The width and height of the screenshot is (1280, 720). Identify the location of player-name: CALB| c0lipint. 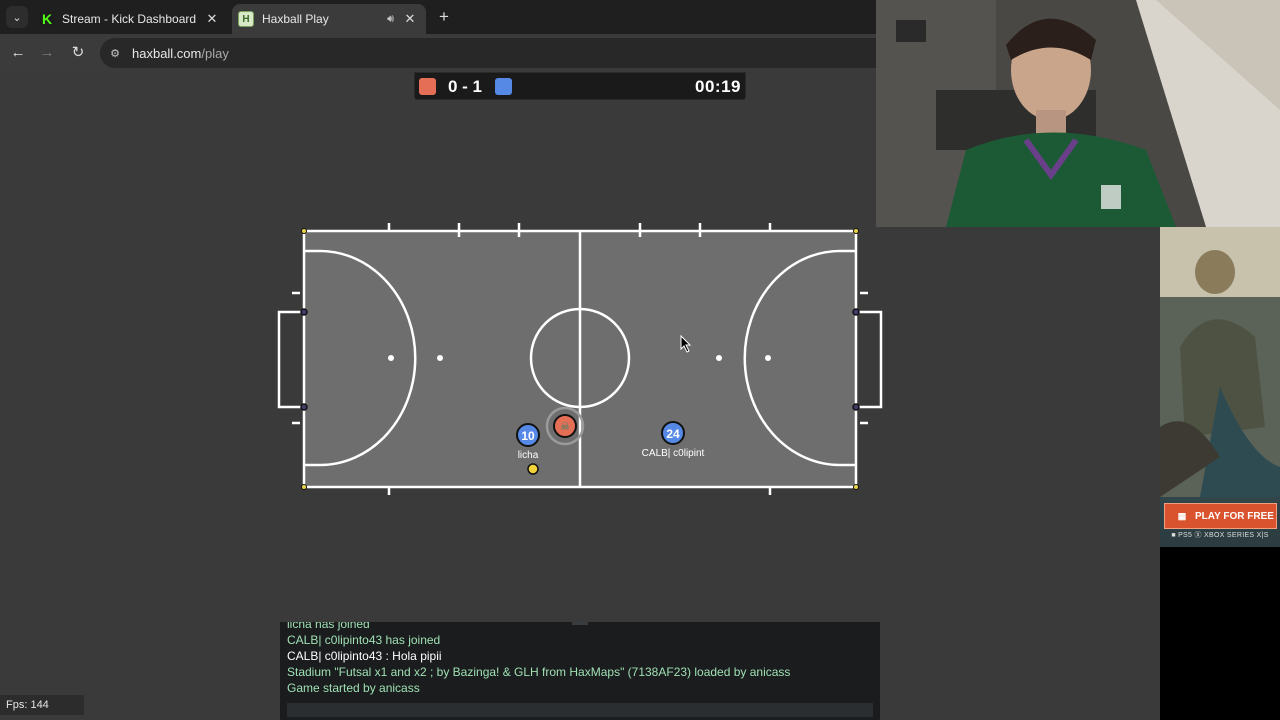
(673, 453).